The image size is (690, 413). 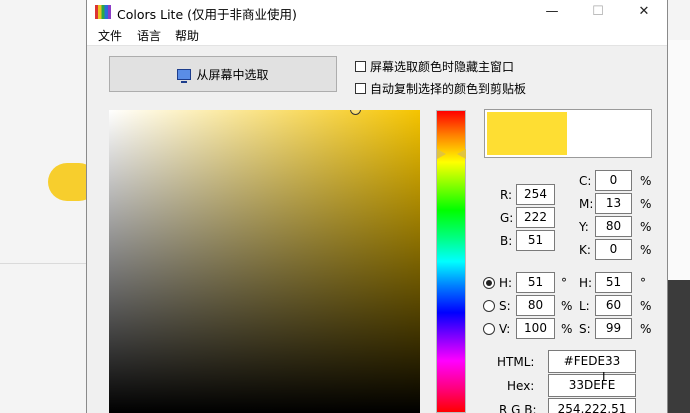 I want to click on hsv-s-unit: %, so click(x=567, y=306).